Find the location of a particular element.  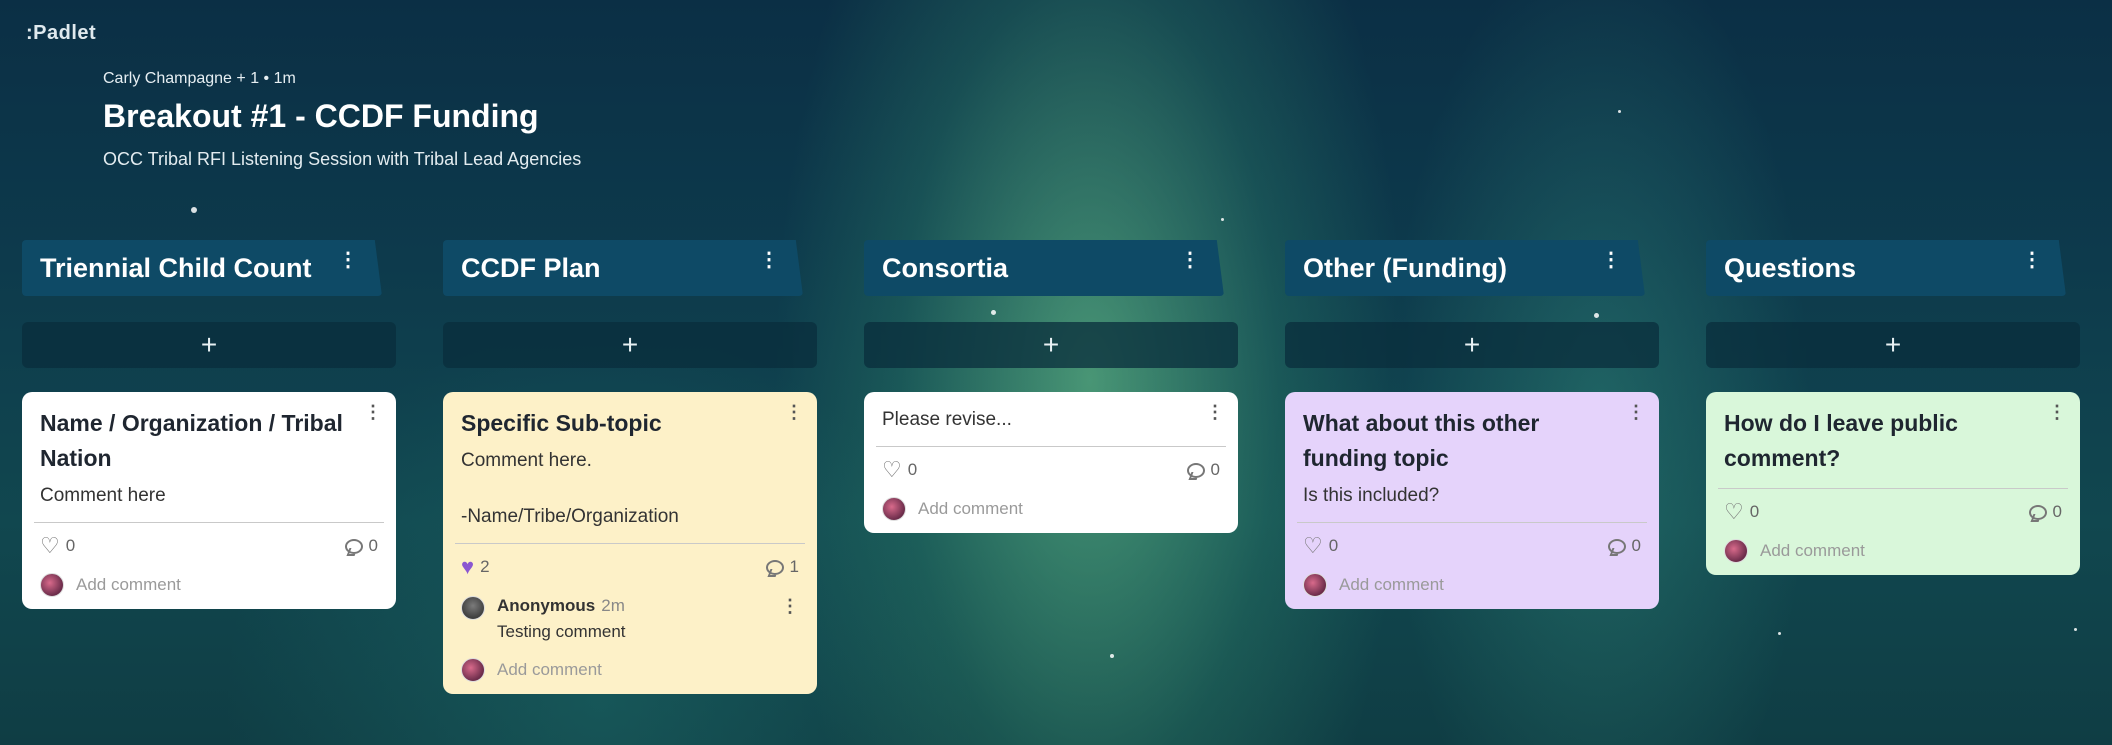

column-header: Questions ⋮ is located at coordinates (1886, 268).